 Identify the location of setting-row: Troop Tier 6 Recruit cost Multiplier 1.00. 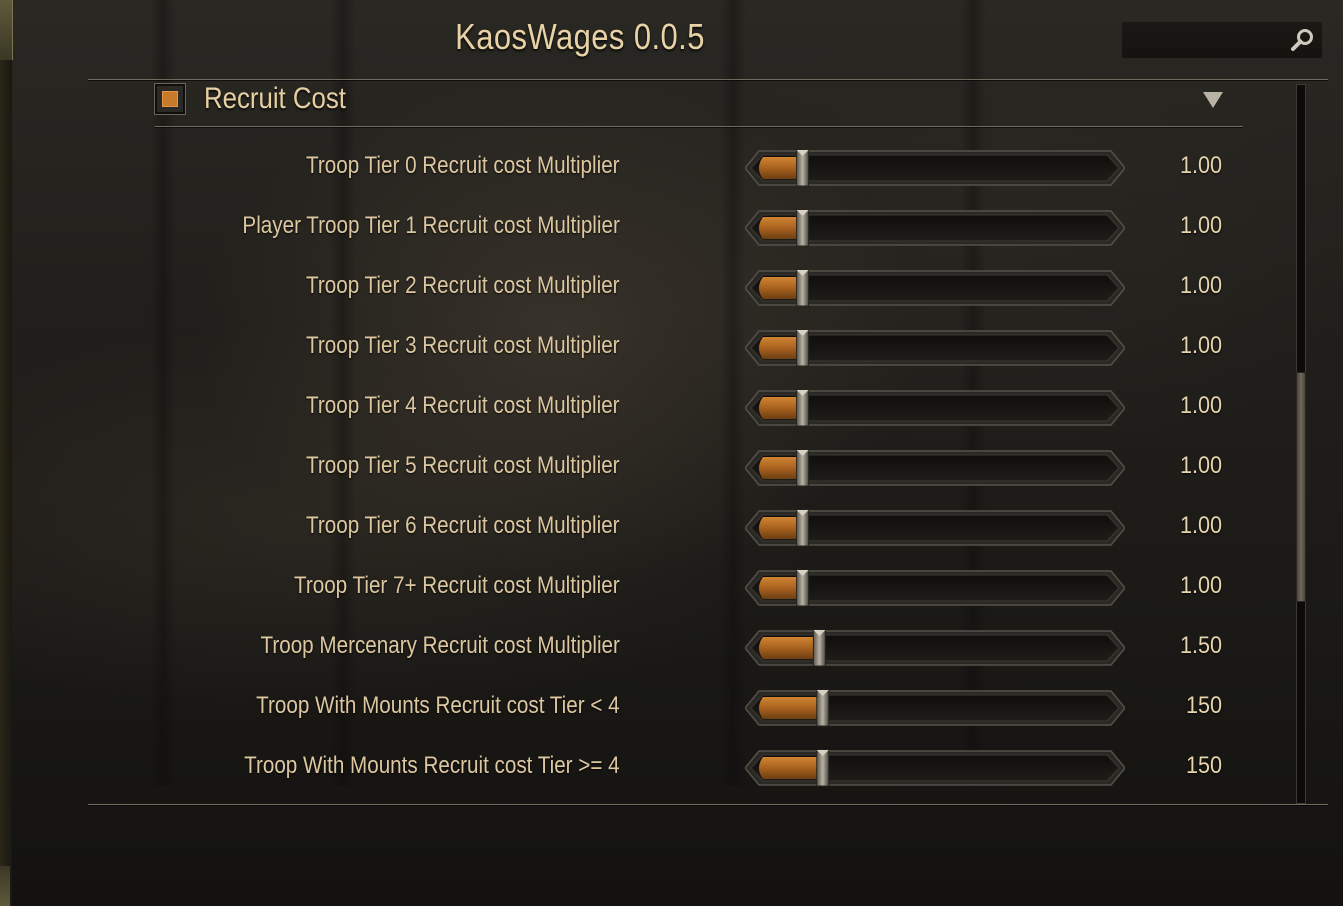
(650, 528).